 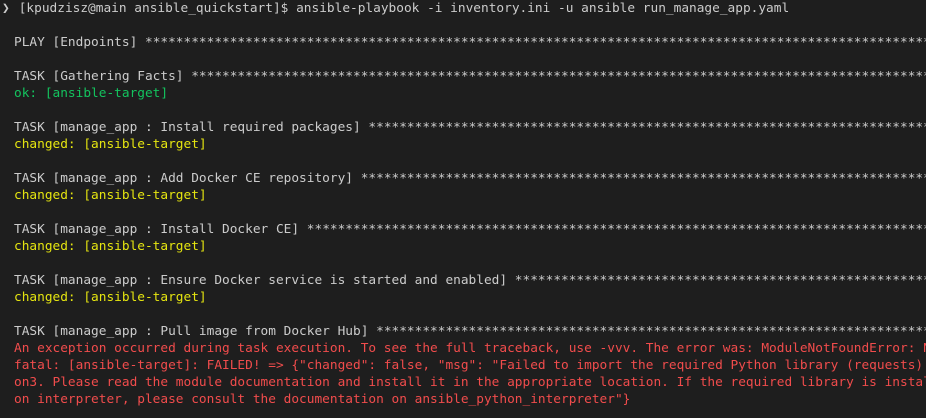 What do you see at coordinates (160, 229) in the screenshot?
I see `task-header-label: TASK [manage_app : Install Docker CE]` at bounding box center [160, 229].